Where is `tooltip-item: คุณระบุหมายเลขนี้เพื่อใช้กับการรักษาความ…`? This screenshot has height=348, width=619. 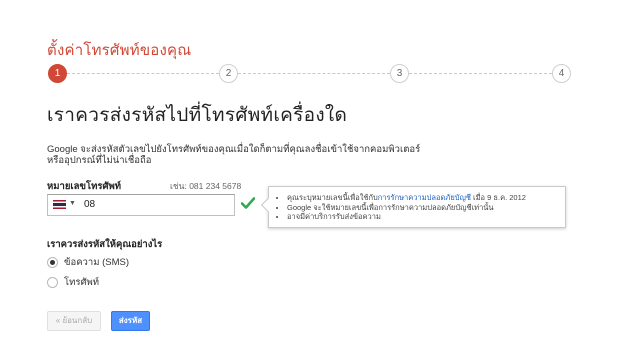
tooltip-item: คุณระบุหมายเลขนี้เพื่อใช้กับการรักษาความ… is located at coordinates (406, 198).